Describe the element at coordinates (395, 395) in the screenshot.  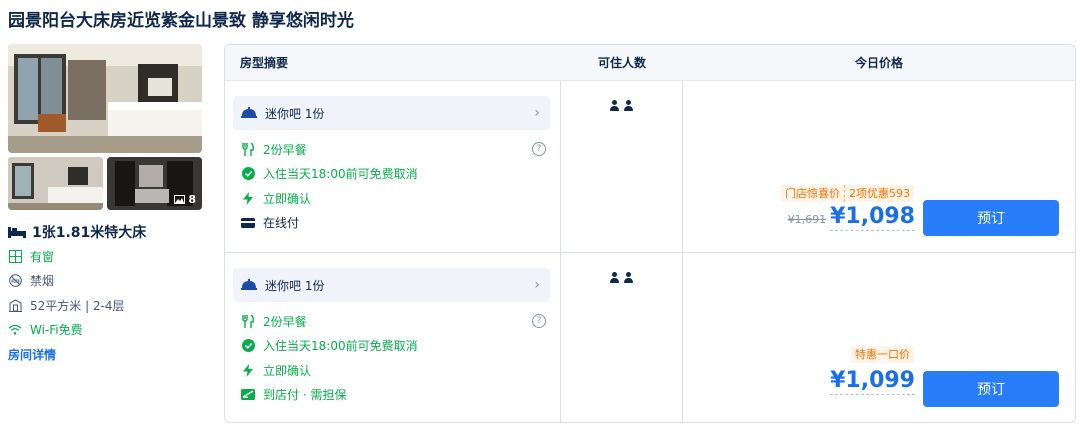
I see `payment-item: 到店付 · 需担保` at that location.